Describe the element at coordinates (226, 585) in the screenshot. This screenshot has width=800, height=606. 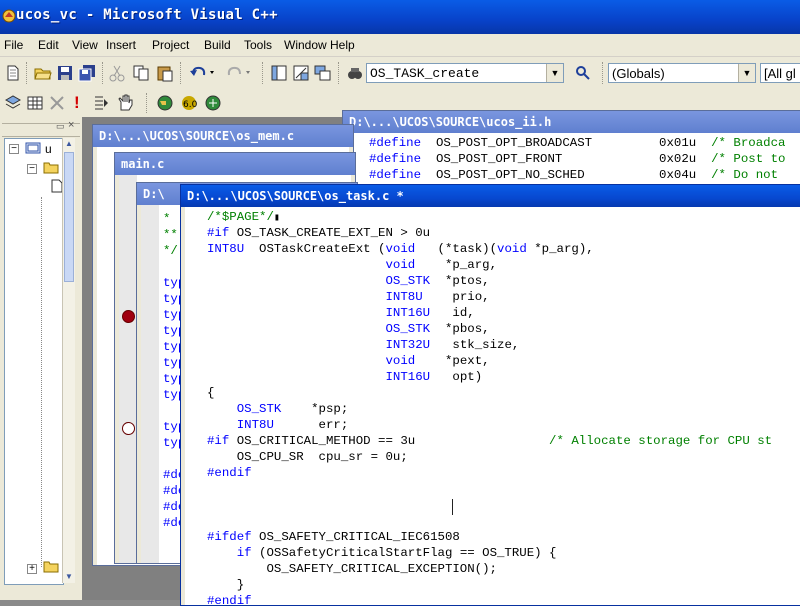
I see `code-line: }` at that location.